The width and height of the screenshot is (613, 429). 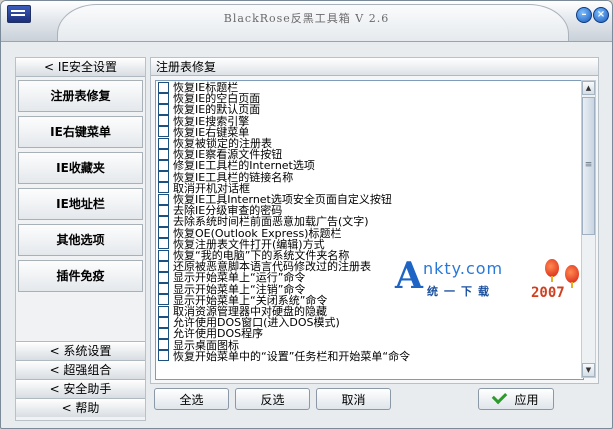 I want to click on close-icon: ×, so click(x=601, y=15).